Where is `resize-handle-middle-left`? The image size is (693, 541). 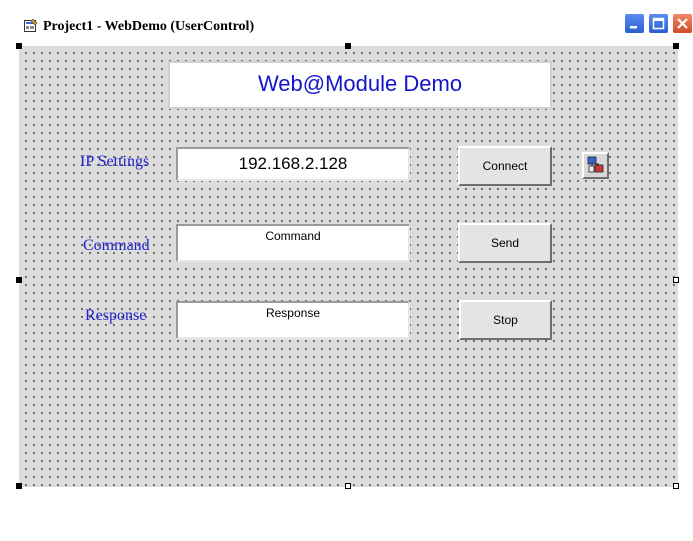 resize-handle-middle-left is located at coordinates (19, 280).